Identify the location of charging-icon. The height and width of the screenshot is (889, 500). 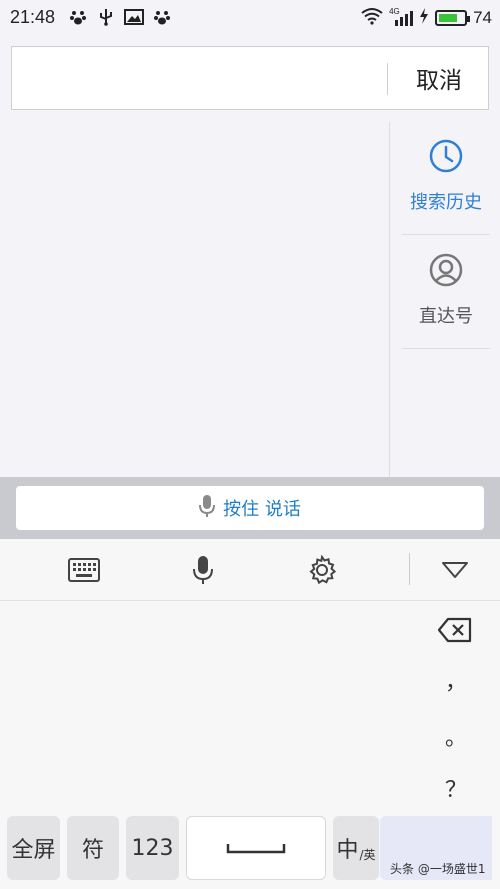
(424, 18).